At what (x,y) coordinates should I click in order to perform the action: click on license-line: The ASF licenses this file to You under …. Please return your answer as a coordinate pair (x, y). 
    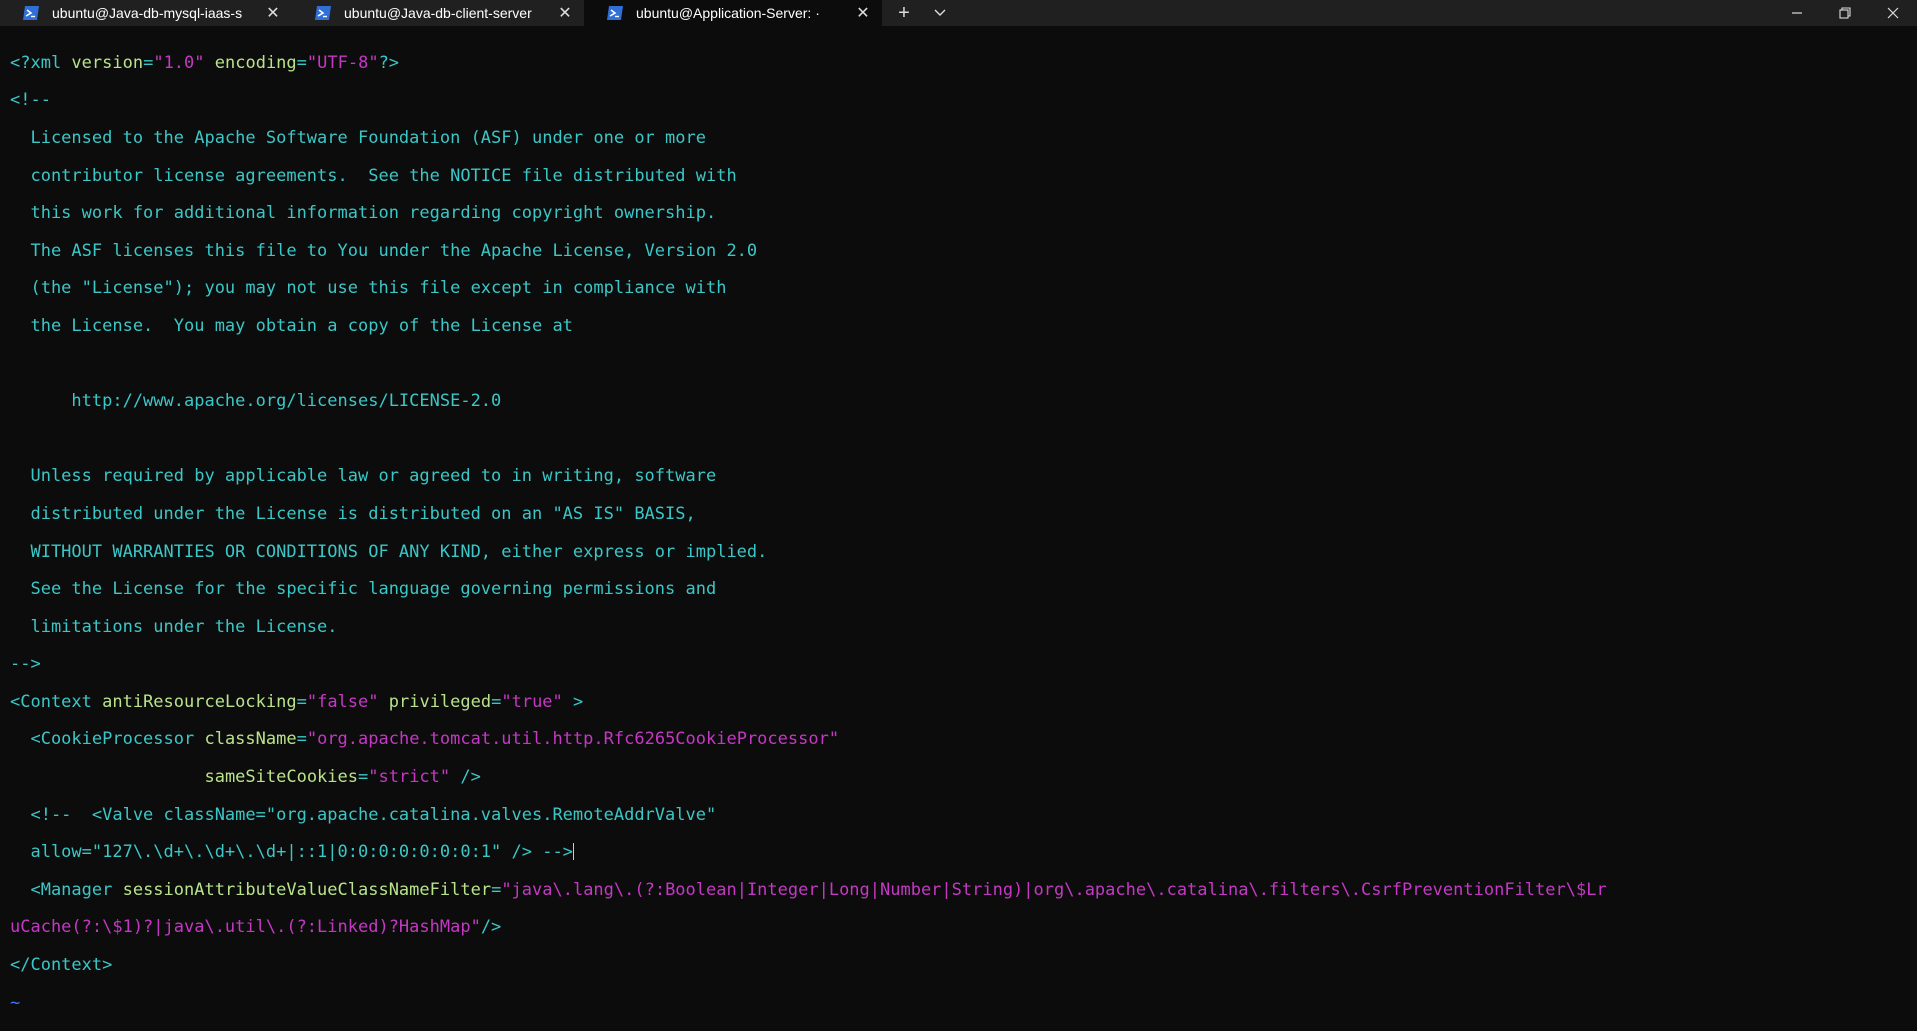
    Looking at the image, I should click on (384, 250).